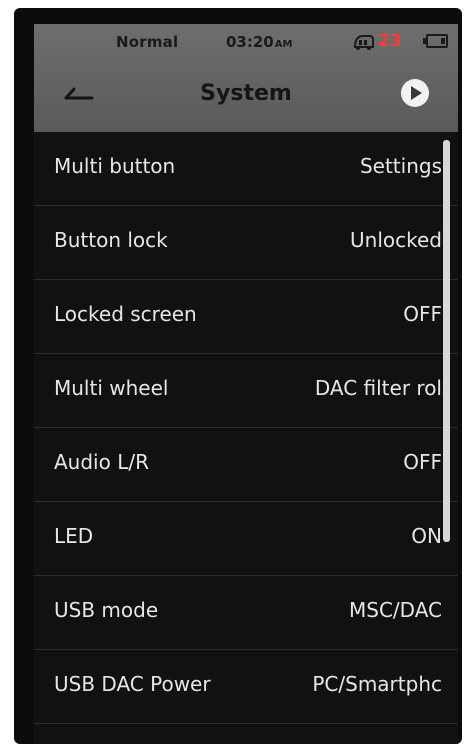 This screenshot has height=744, width=476. I want to click on setting-label: USB mode, so click(106, 610).